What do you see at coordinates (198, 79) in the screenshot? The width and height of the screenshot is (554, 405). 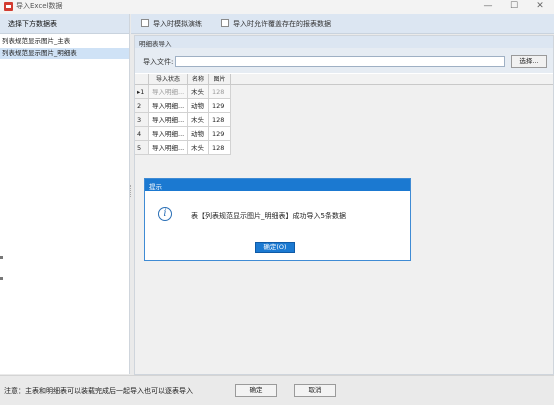 I see `column-header-name: 名称` at bounding box center [198, 79].